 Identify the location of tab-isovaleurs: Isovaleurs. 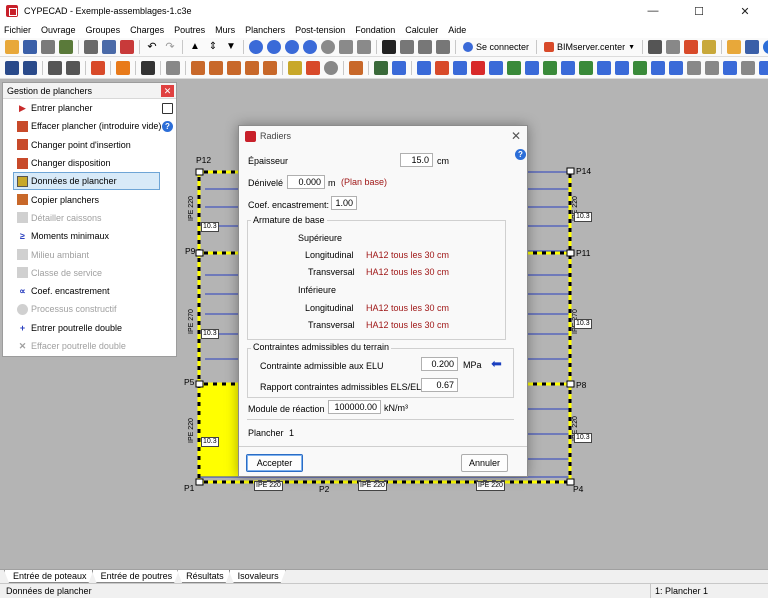
(257, 576).